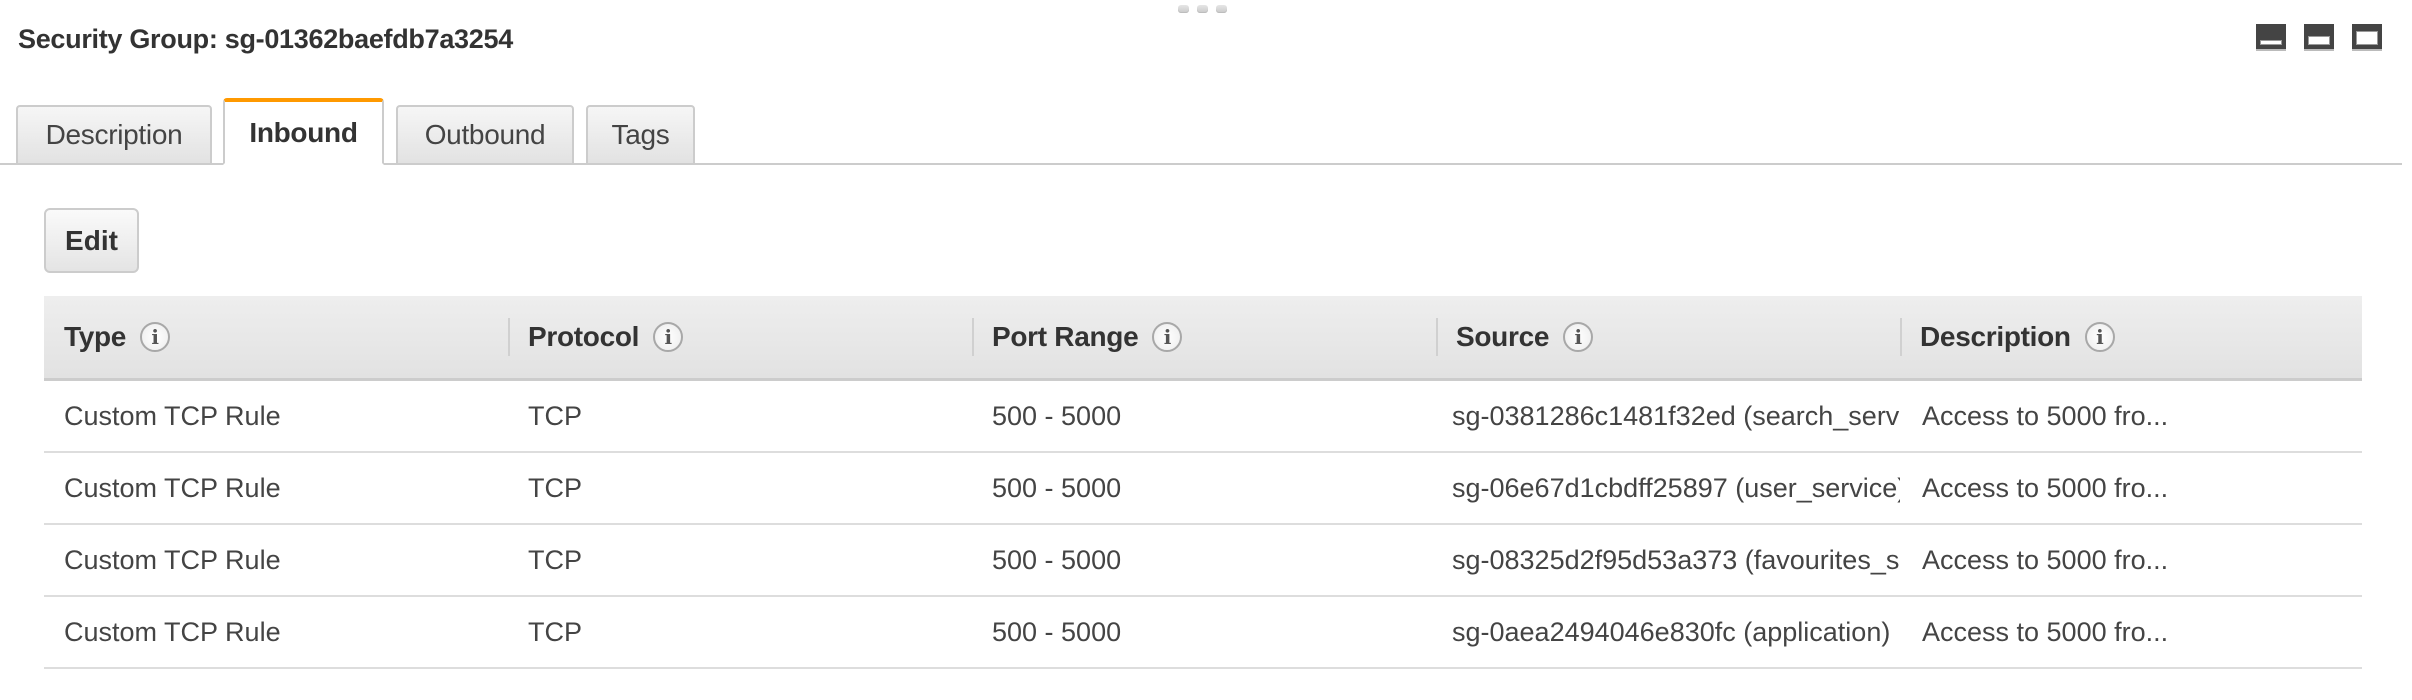 The height and width of the screenshot is (700, 2412). What do you see at coordinates (1668, 416) in the screenshot?
I see `cell-source: sg-0381286c1481f32ed (search_service)` at bounding box center [1668, 416].